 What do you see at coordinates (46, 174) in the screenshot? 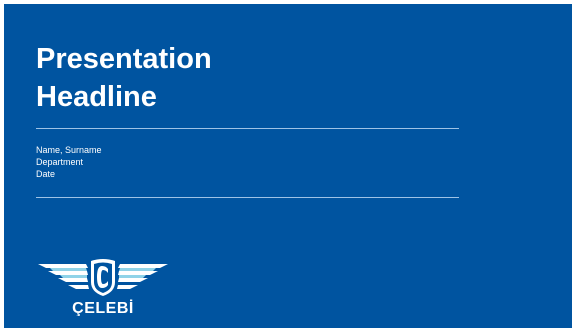
I see `presentation-date: Date` at bounding box center [46, 174].